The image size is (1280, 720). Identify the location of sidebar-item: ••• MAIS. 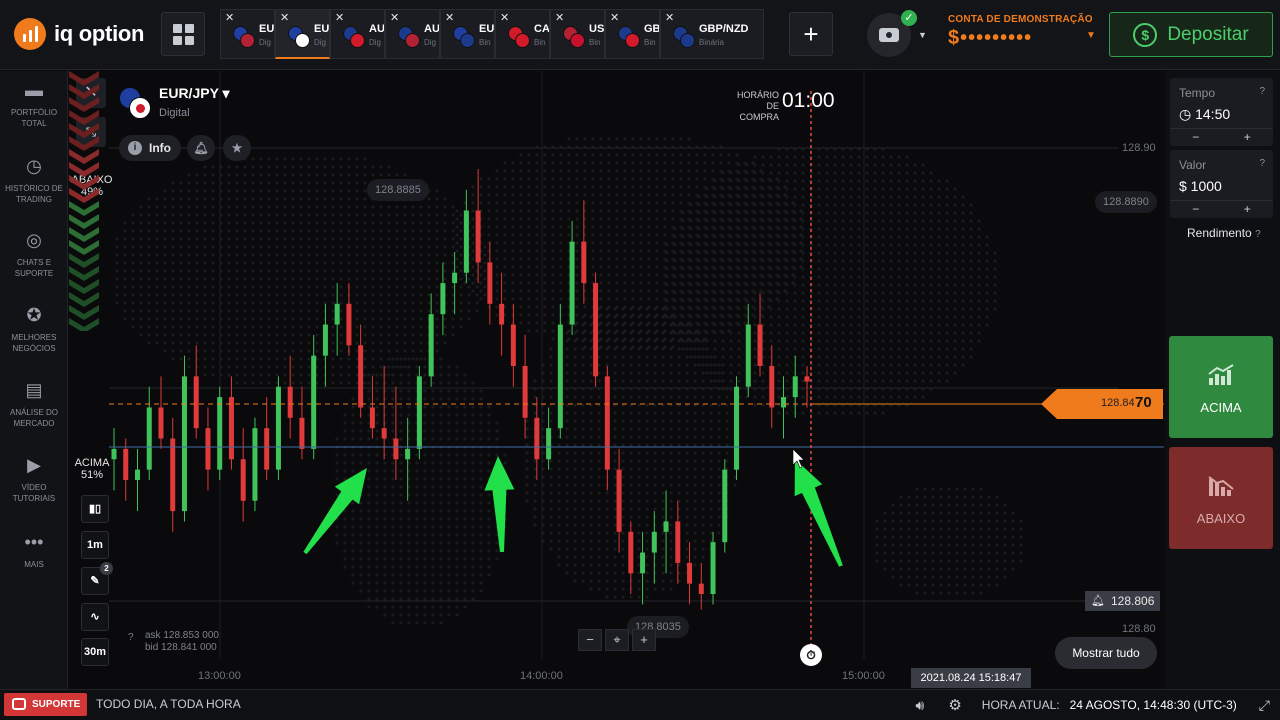
(34, 550).